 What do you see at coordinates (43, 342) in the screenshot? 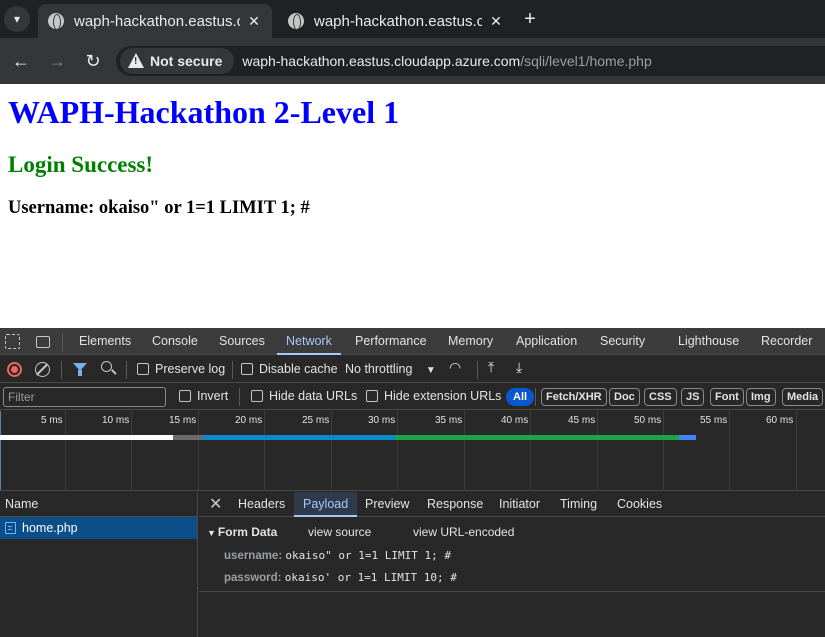
I see `device-toolbar-icon` at bounding box center [43, 342].